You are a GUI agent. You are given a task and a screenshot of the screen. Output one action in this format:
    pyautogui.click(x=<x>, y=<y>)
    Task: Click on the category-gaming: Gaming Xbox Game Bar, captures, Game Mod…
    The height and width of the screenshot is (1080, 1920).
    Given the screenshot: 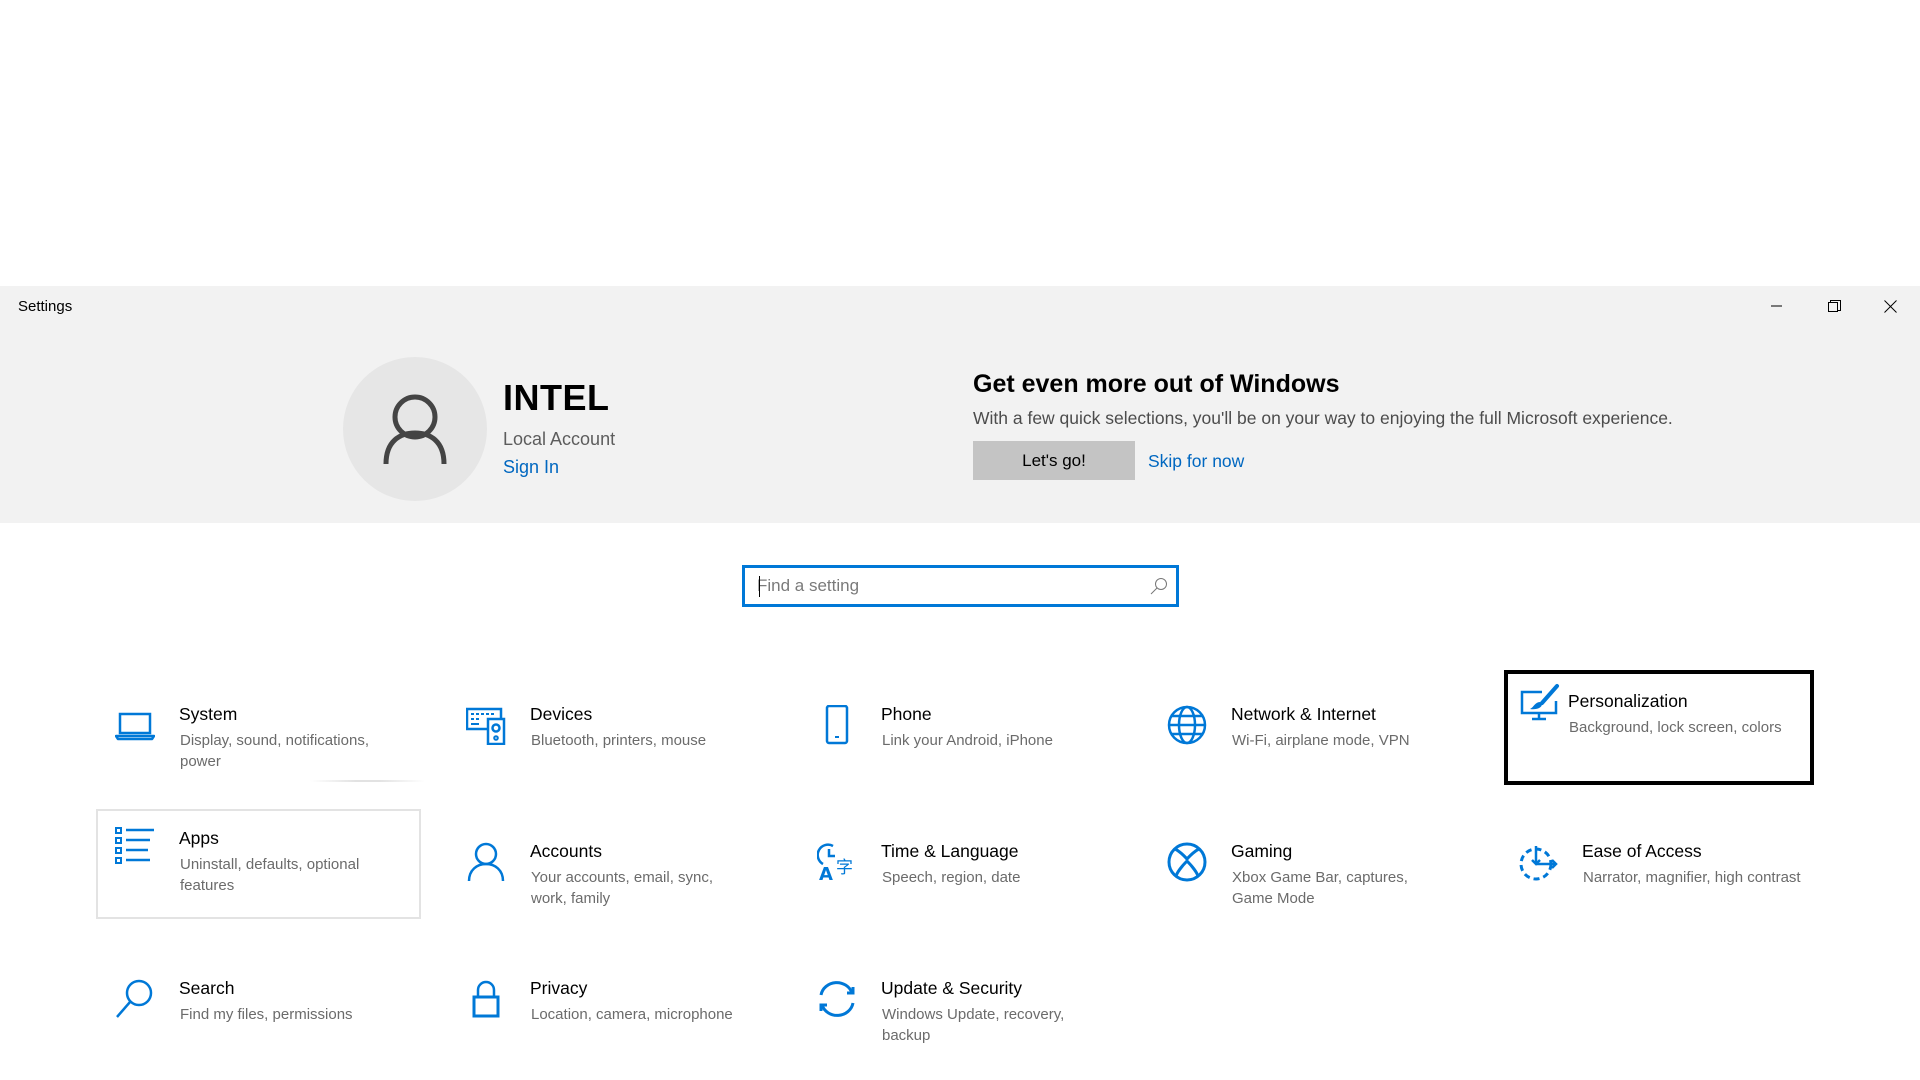 What is the action you would take?
    pyautogui.click(x=1309, y=872)
    